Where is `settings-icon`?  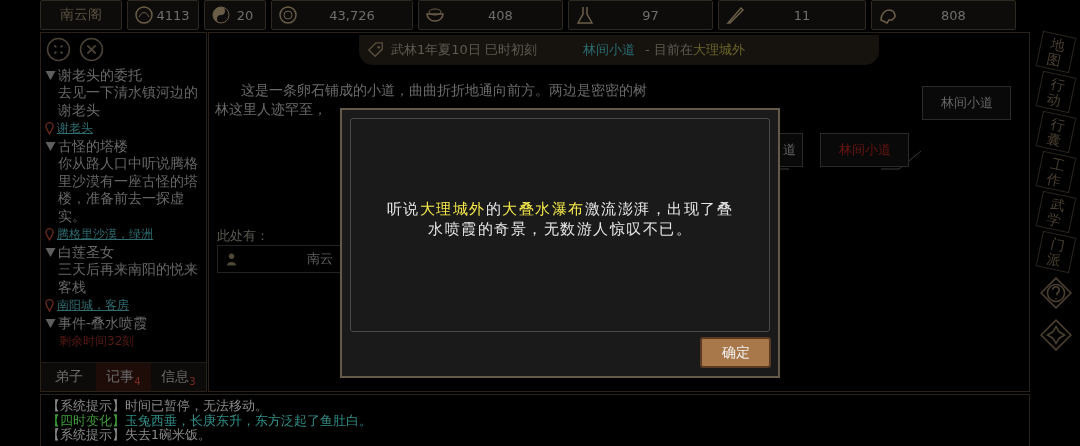
settings-icon is located at coordinates (1056, 335).